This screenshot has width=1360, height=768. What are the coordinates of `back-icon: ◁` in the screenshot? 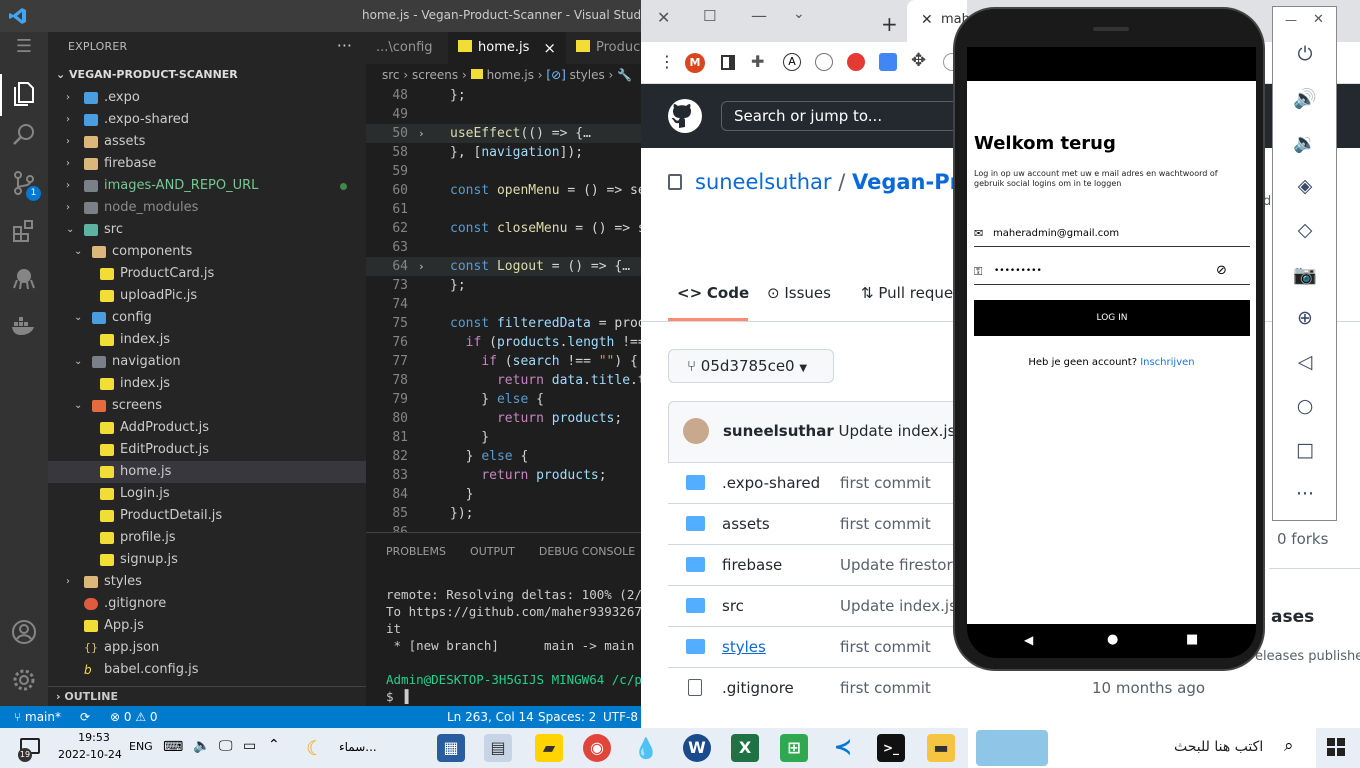 It's located at (1305, 362).